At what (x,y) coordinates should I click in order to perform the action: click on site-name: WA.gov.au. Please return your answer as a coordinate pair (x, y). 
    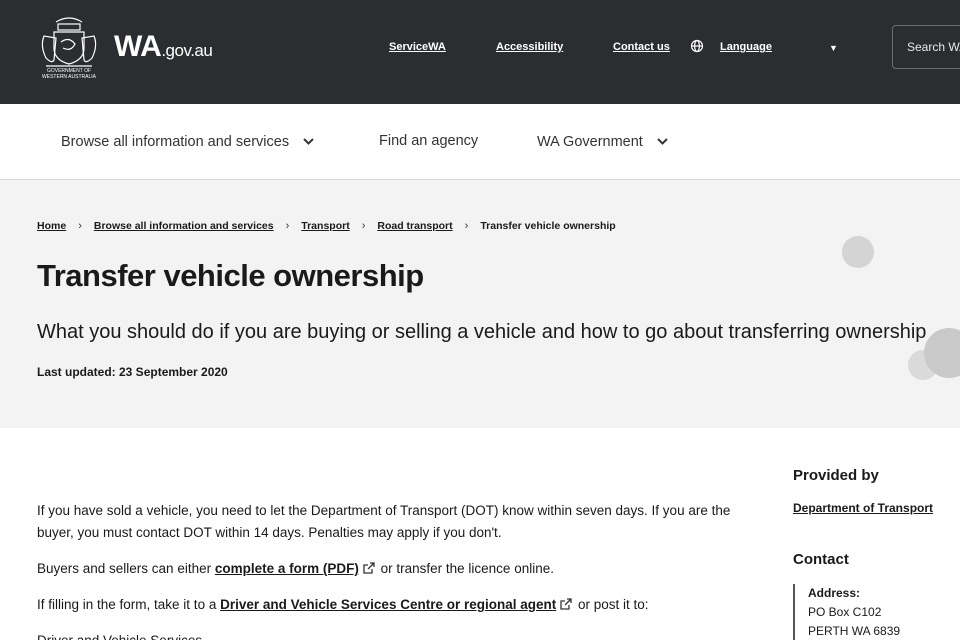
    Looking at the image, I should click on (163, 47).